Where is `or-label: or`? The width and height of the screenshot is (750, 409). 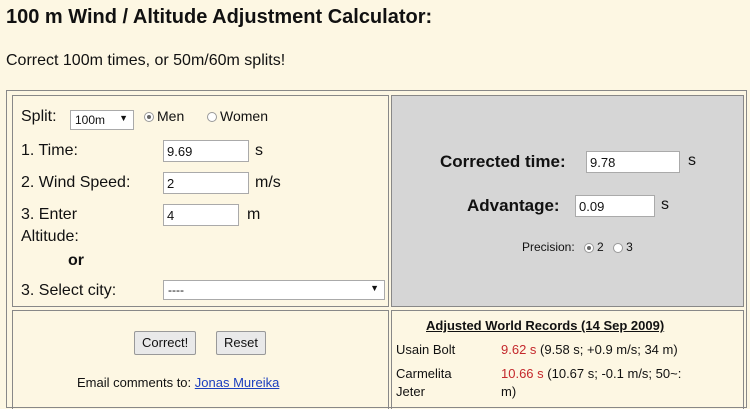
or-label: or is located at coordinates (76, 260).